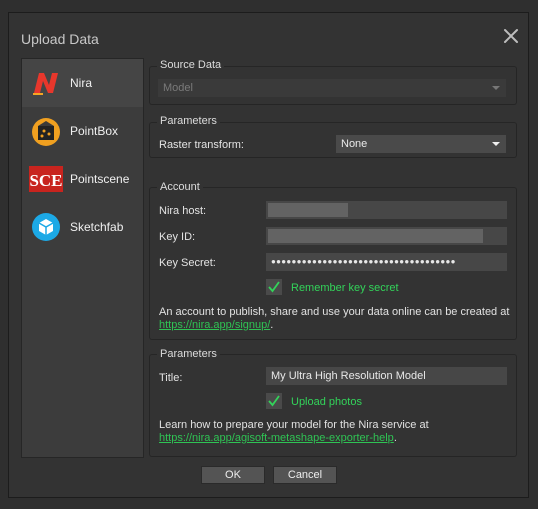 Image resolution: width=538 pixels, height=509 pixels. I want to click on sidebar-item-pointscene: SCE Pointscene, so click(82, 179).